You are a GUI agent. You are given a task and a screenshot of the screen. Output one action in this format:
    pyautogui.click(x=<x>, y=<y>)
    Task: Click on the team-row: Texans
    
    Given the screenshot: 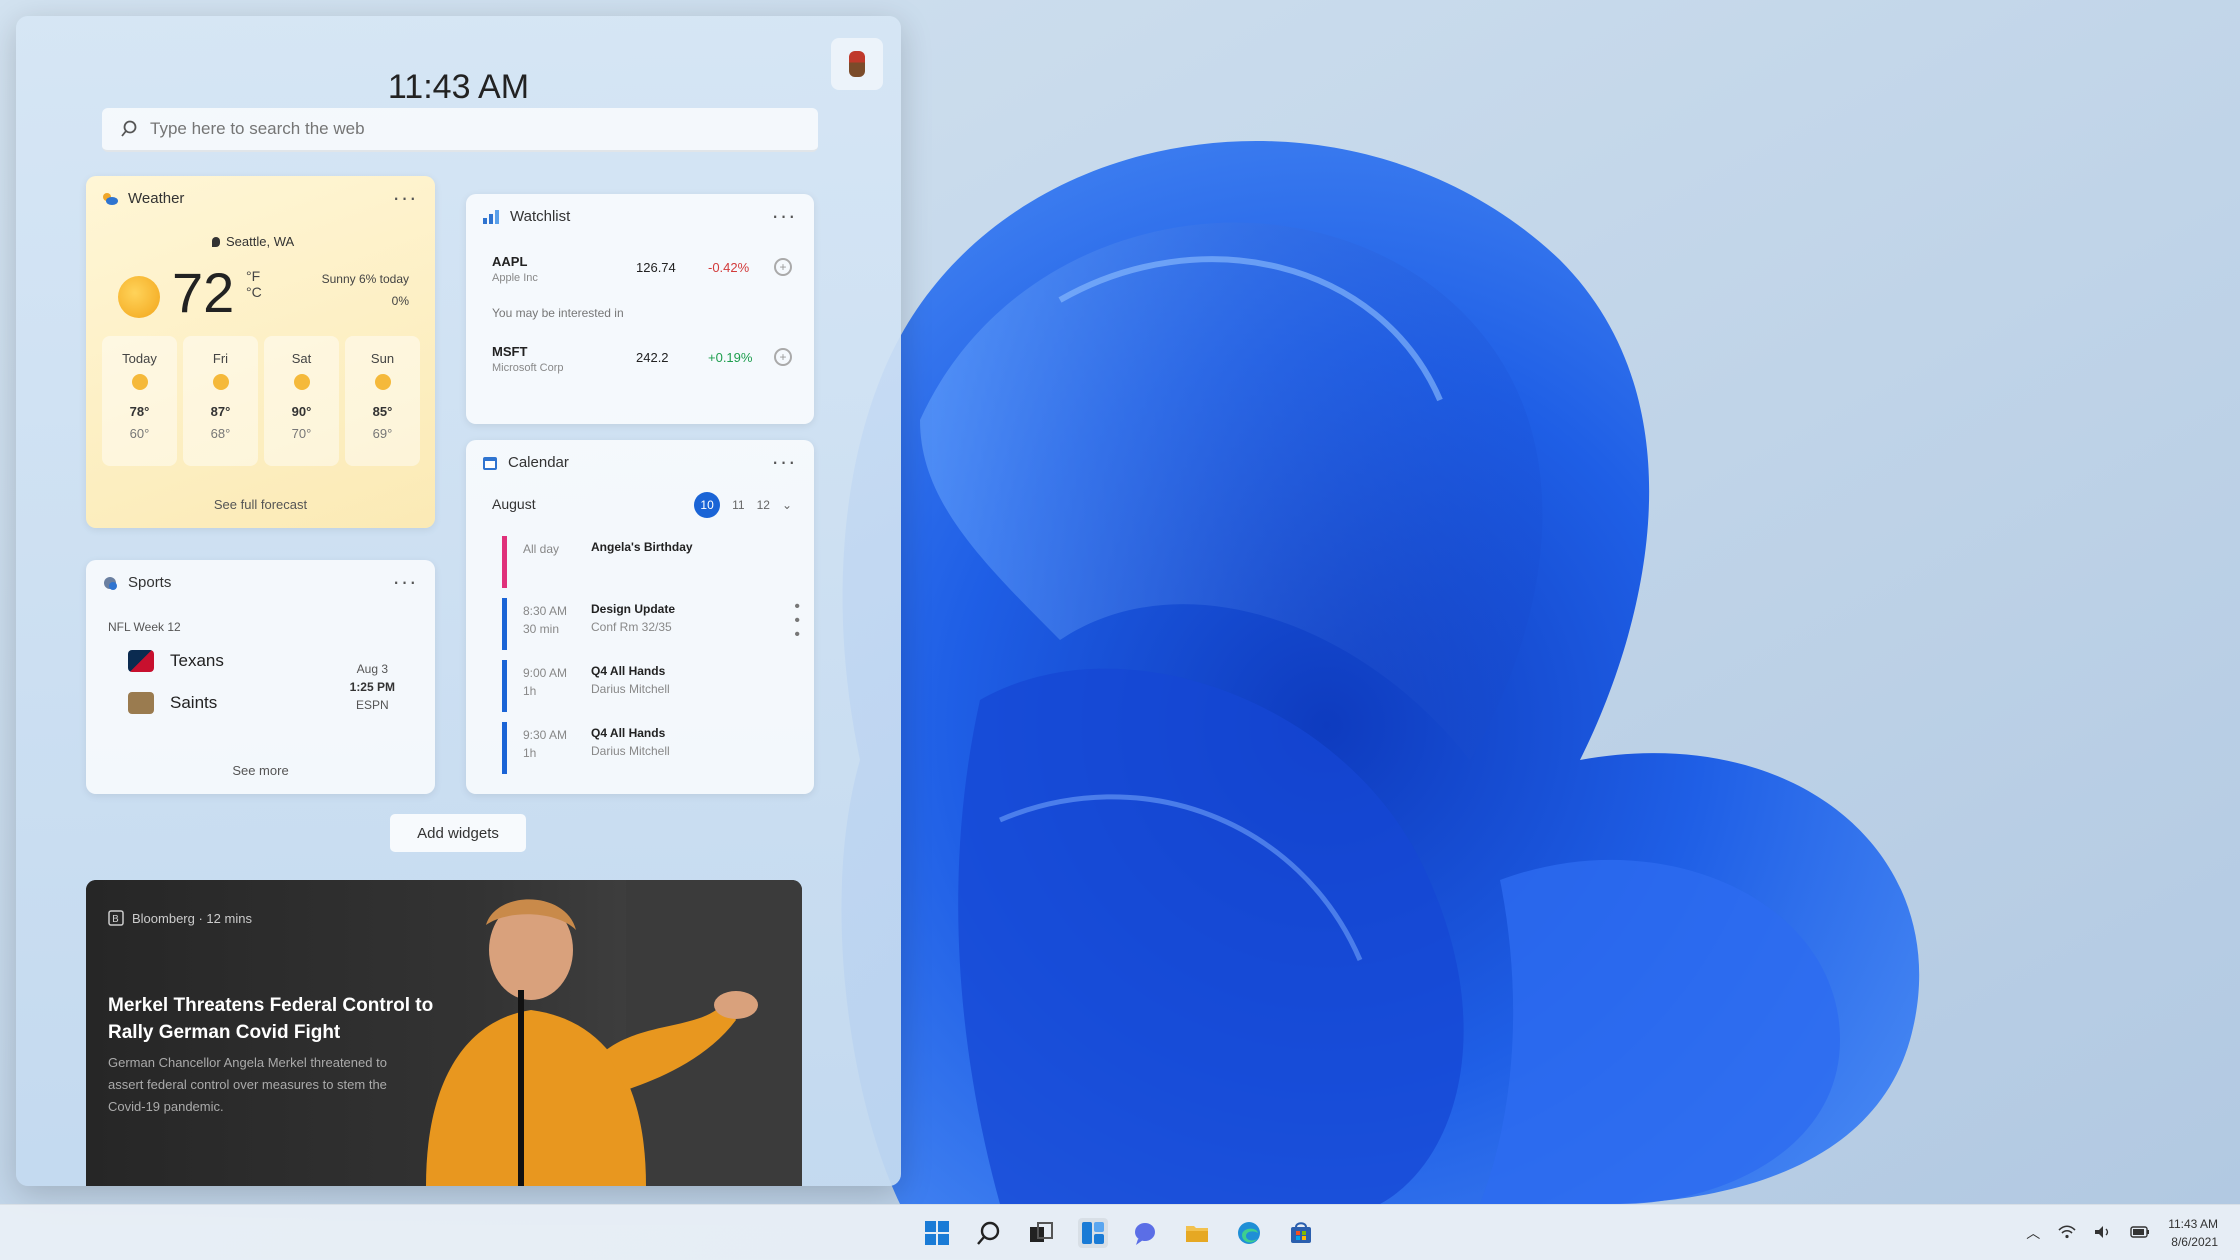 What is the action you would take?
    pyautogui.click(x=176, y=661)
    